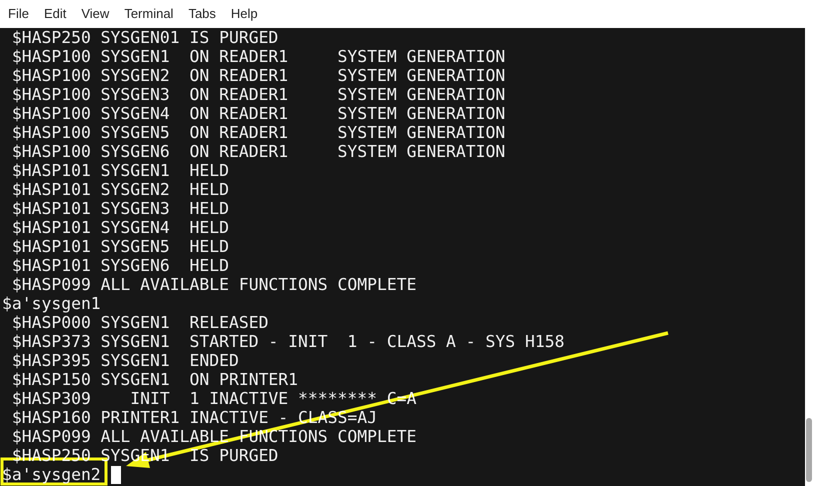 This screenshot has width=815, height=486. Describe the element at coordinates (258, 132) in the screenshot. I see `terminal-line: $HASP100 SYSGEN5 ON READER1 SYSTEM GENERATION` at that location.